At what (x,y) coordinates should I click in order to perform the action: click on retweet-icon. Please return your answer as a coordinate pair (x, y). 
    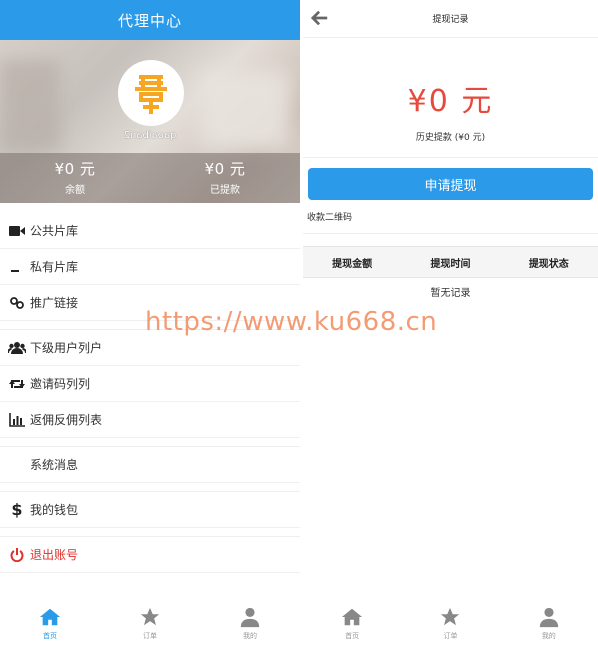
    Looking at the image, I should click on (17, 384).